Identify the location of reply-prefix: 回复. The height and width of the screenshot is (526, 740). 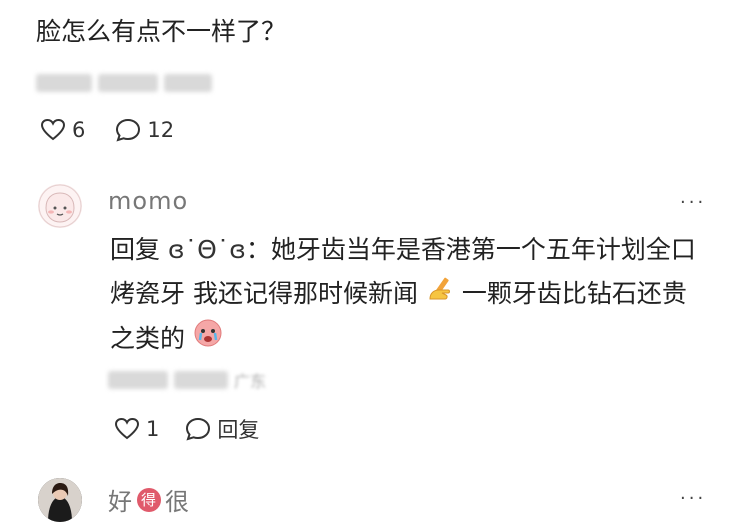
(135, 249).